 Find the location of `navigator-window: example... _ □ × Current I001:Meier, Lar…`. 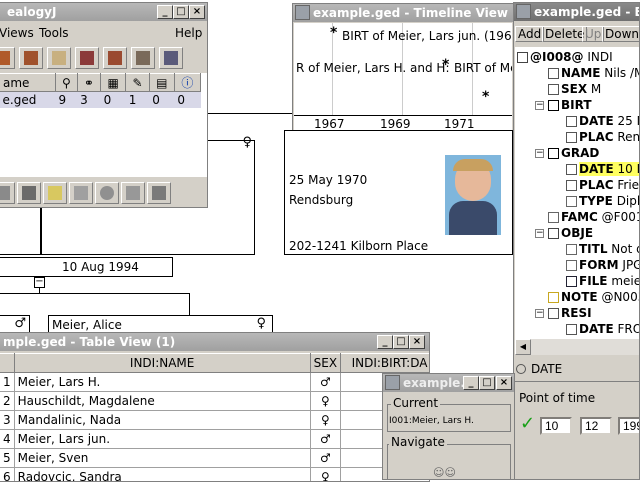

navigator-window: example... _ □ × Current I001:Meier, Lar… is located at coordinates (448, 426).